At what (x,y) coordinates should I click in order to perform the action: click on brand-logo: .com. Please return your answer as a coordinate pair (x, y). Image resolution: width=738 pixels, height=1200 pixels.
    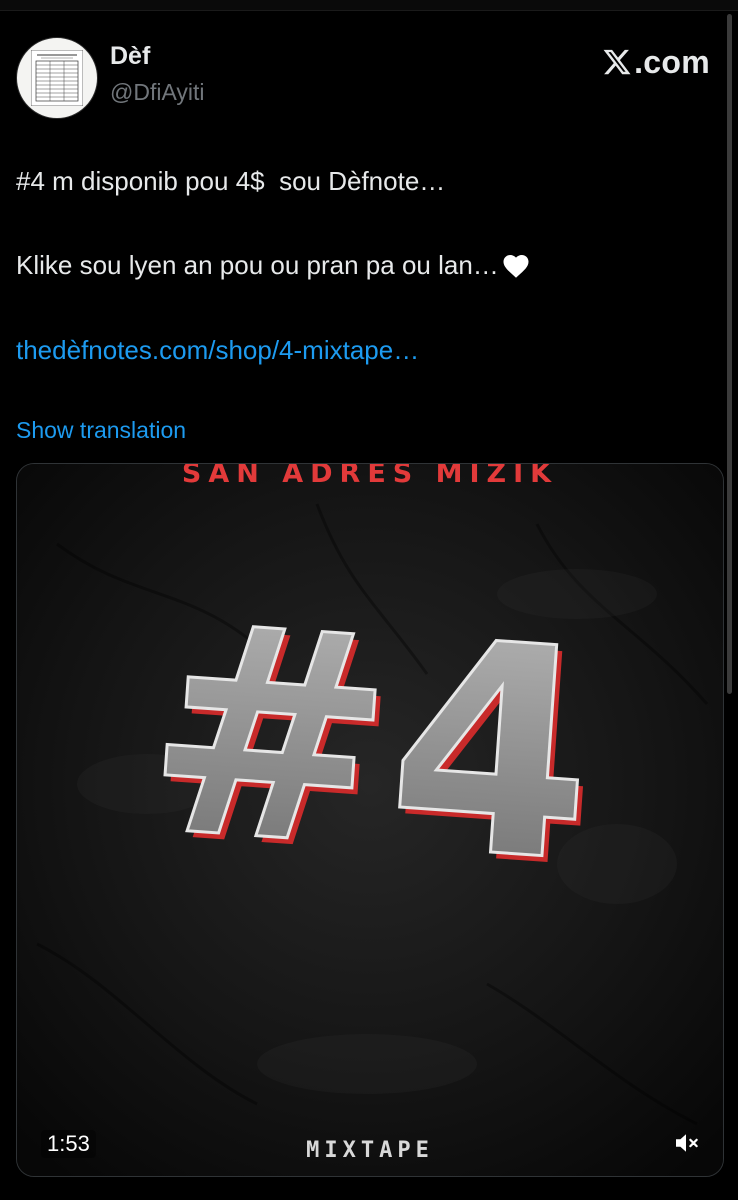
    Looking at the image, I should click on (656, 62).